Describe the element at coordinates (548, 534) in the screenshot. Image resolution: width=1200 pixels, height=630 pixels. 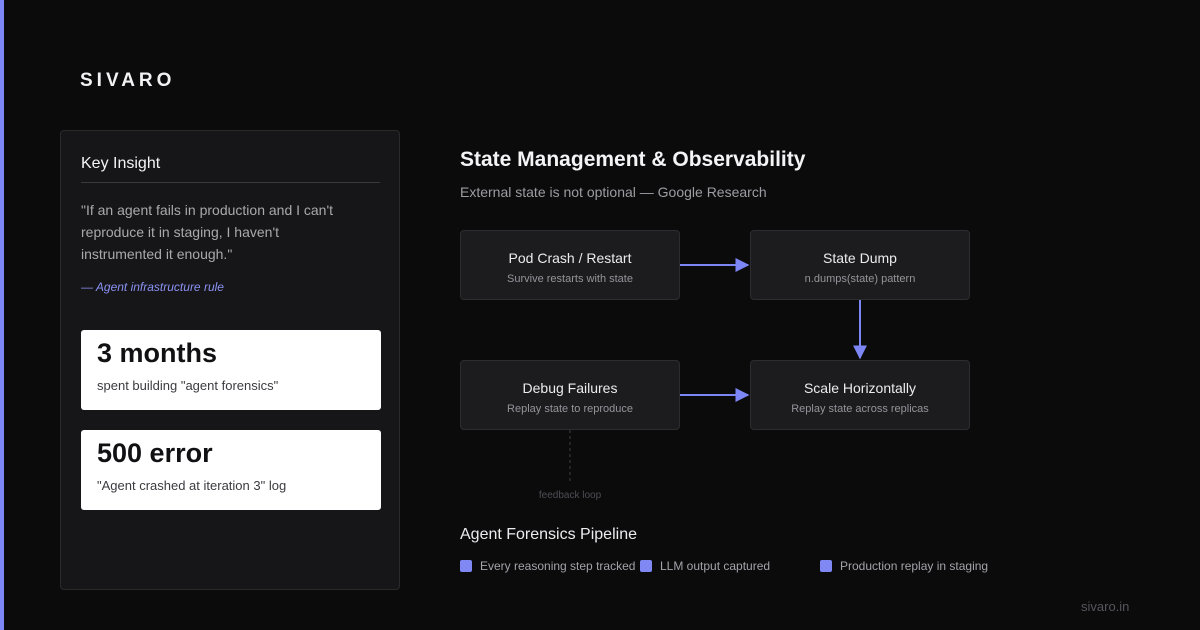
I see `pipeline-title: Agent Forensics Pipeline` at that location.